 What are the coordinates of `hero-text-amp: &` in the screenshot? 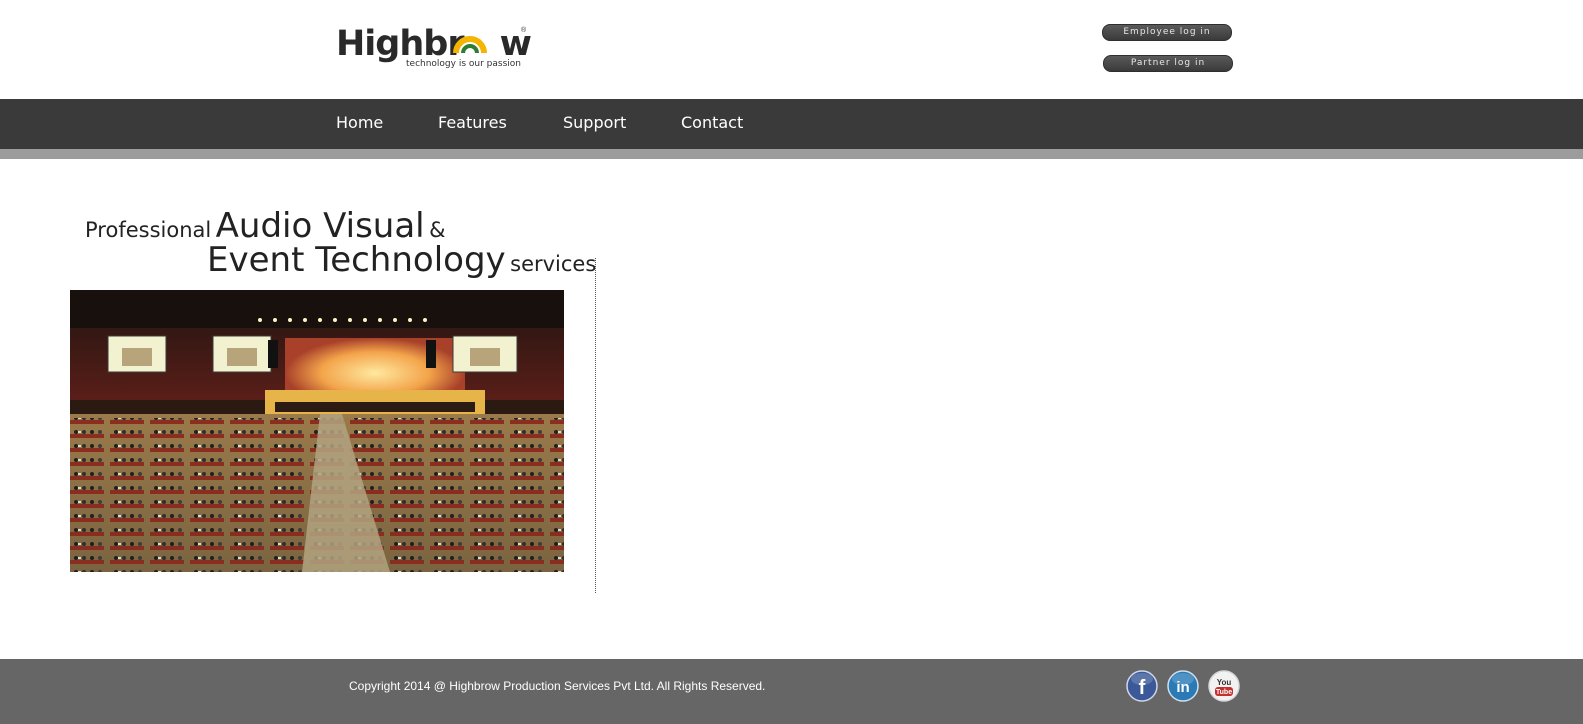 It's located at (437, 230).